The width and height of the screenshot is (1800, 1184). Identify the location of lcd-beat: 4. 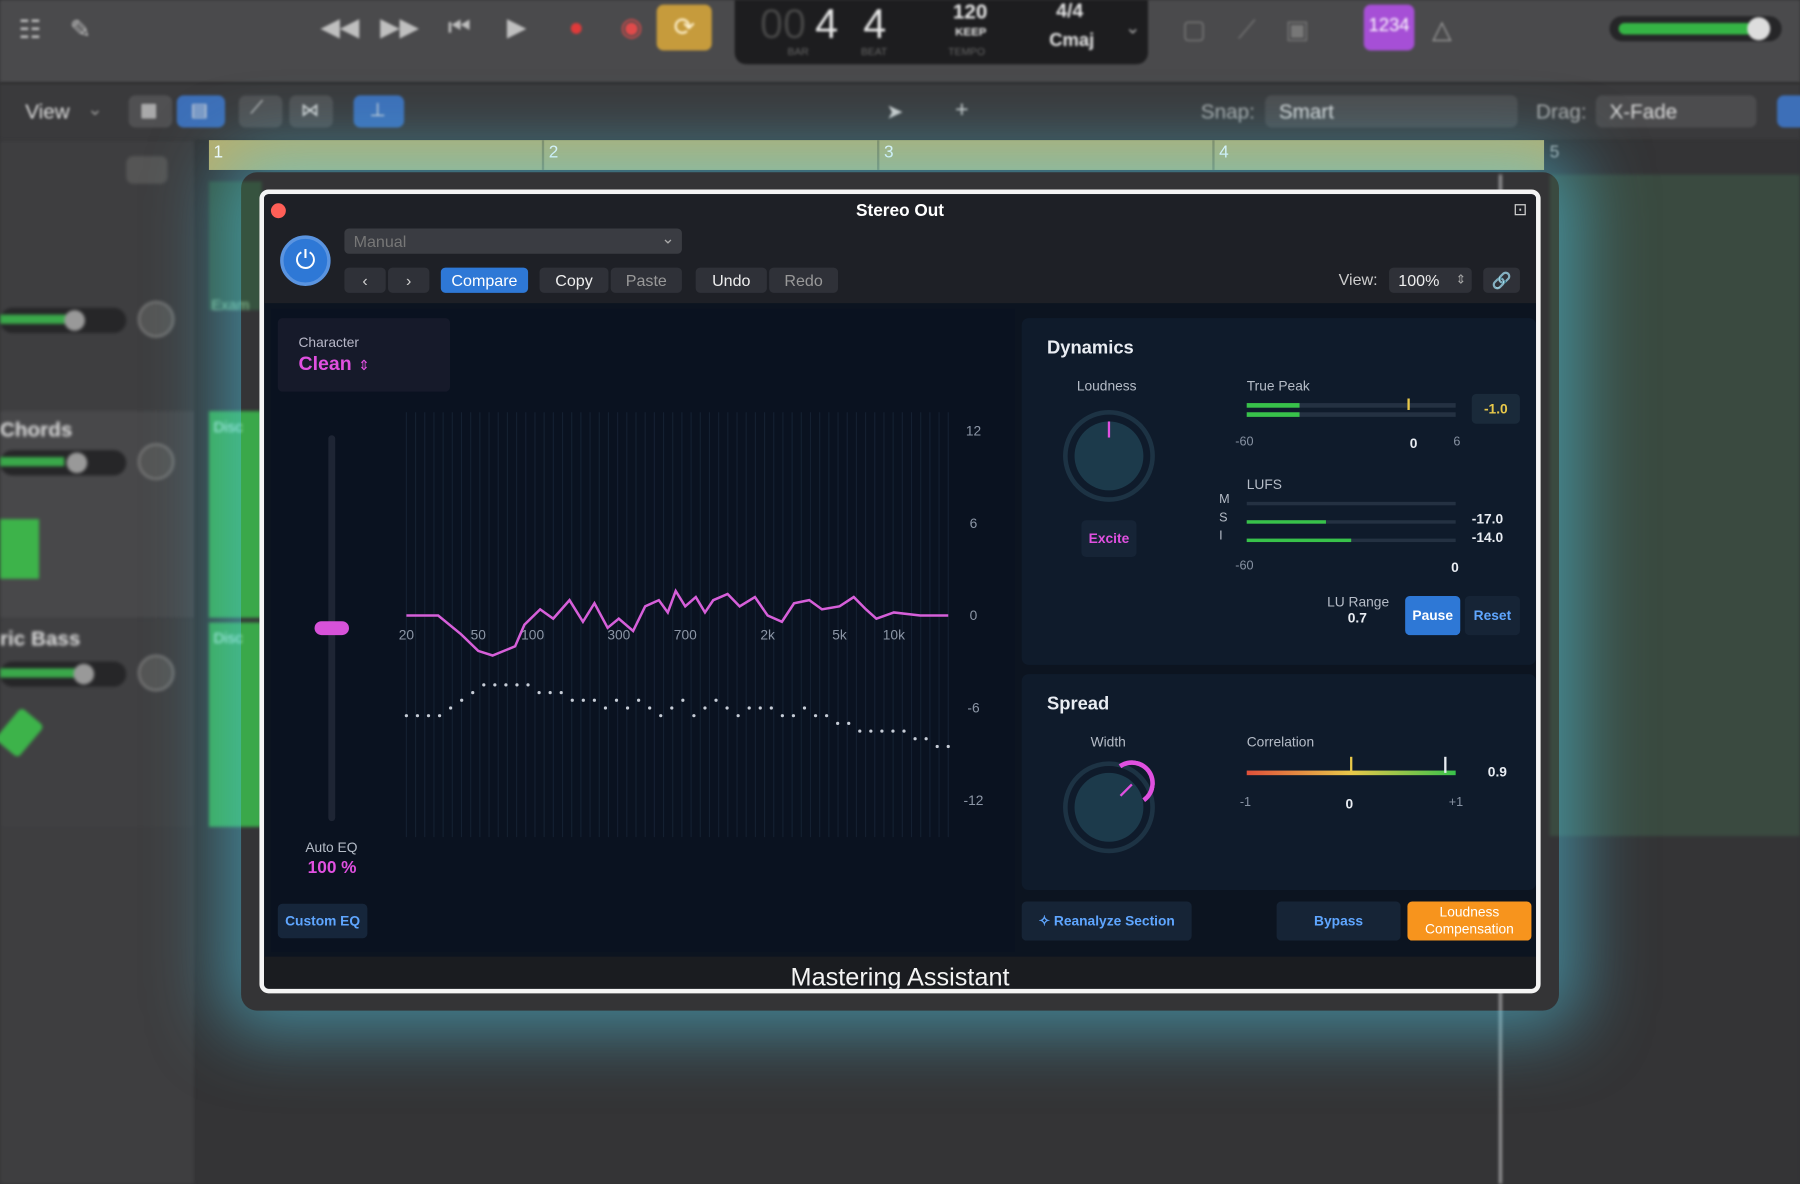
(875, 24).